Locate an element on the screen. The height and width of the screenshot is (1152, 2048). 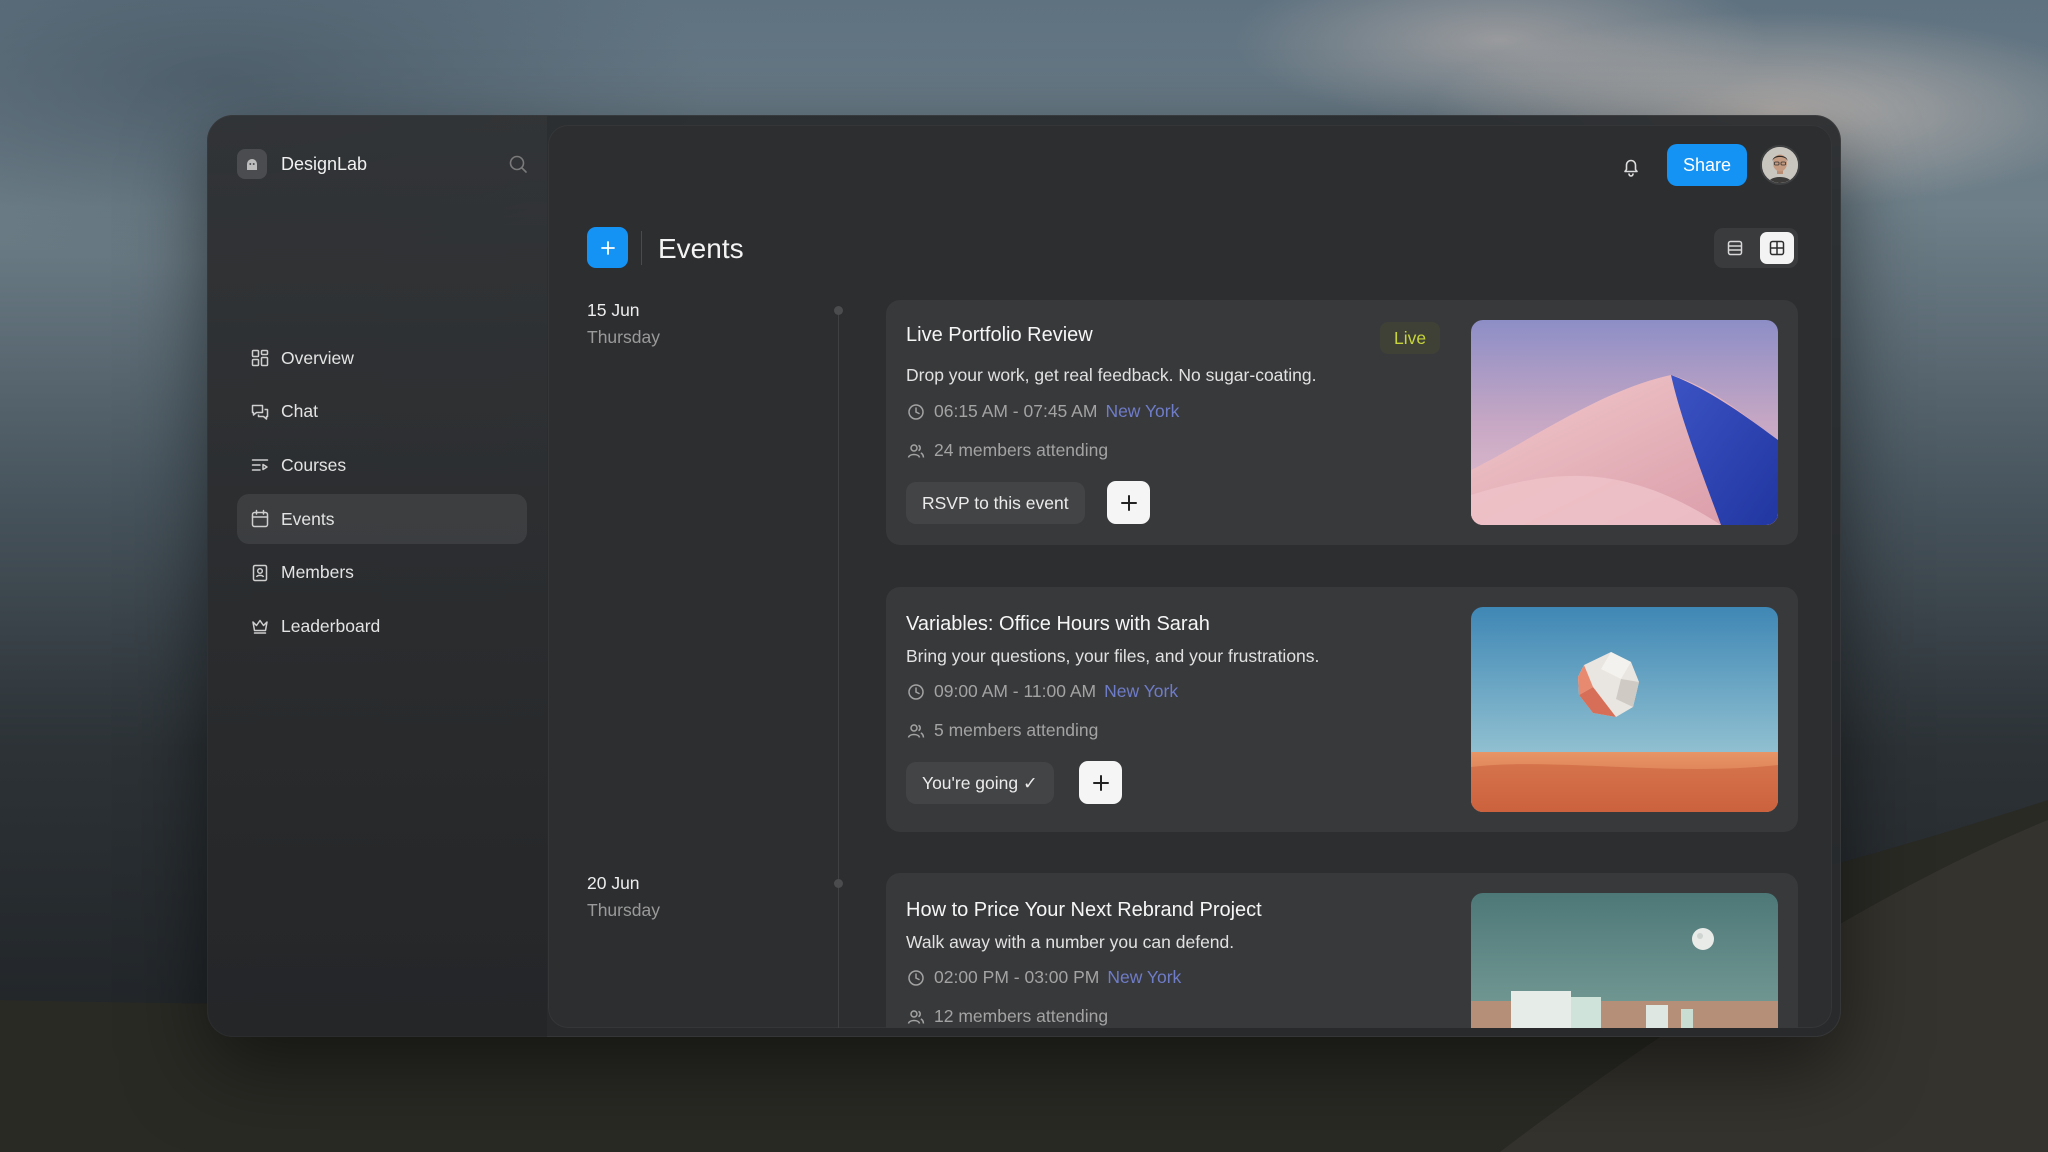
event-time-row: 06:15 AM - 07:45 AM New York is located at coordinates (1042, 411).